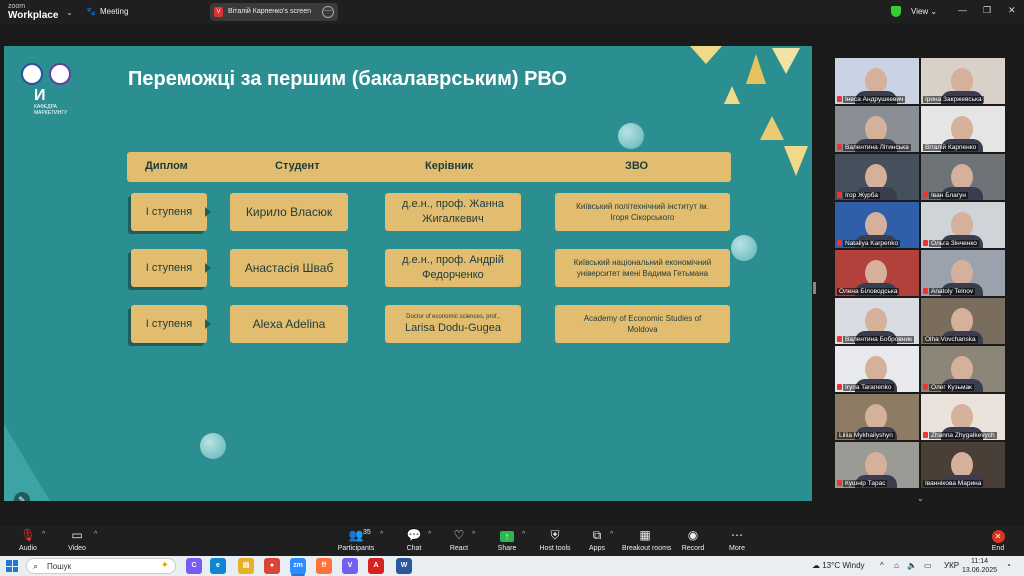 This screenshot has width=1024, height=576. Describe the element at coordinates (246, 566) in the screenshot. I see `taskbar-app-file-explorer: ▤` at that location.